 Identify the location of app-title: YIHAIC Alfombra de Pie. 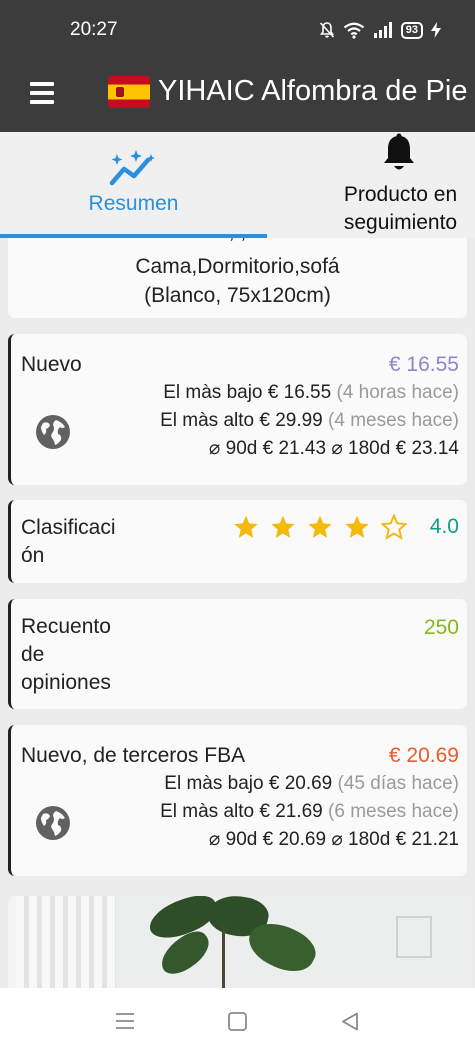
(313, 91).